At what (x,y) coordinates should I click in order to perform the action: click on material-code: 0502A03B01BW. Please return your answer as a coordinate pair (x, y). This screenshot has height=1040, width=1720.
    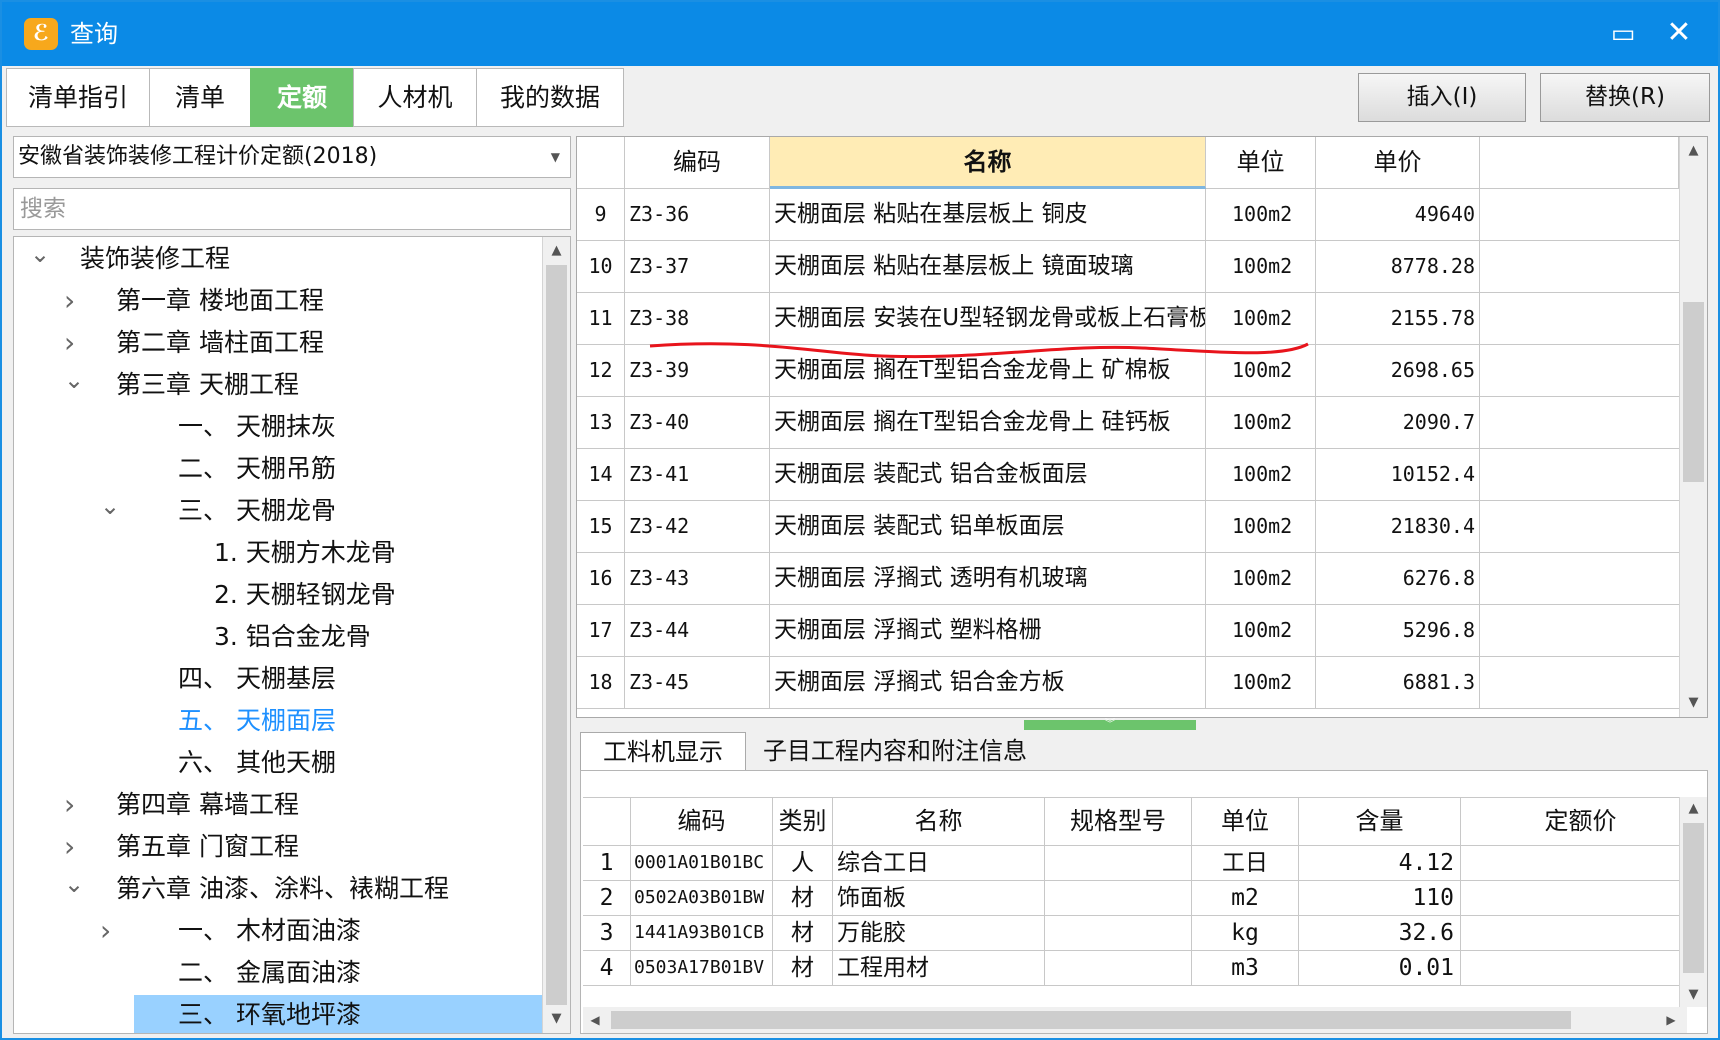
    Looking at the image, I should click on (702, 898).